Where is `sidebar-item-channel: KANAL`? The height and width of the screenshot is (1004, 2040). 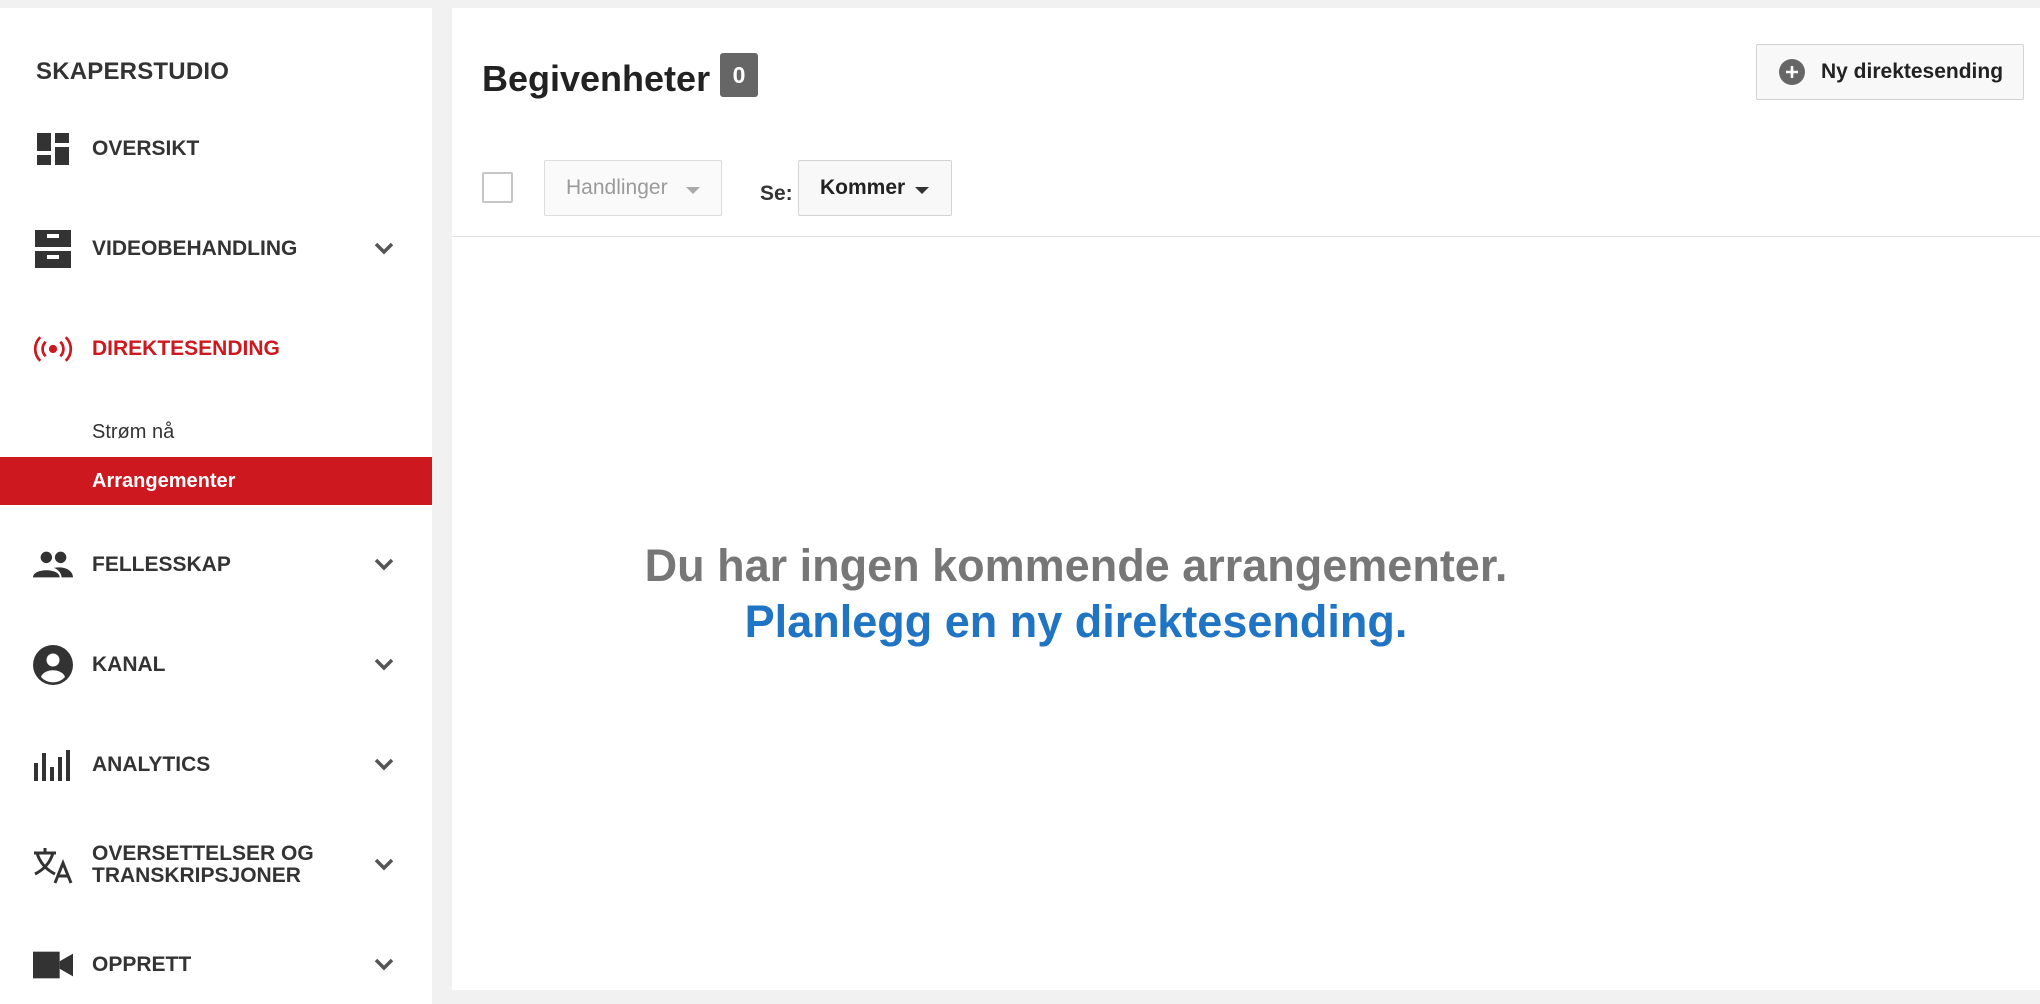 sidebar-item-channel: KANAL is located at coordinates (216, 665).